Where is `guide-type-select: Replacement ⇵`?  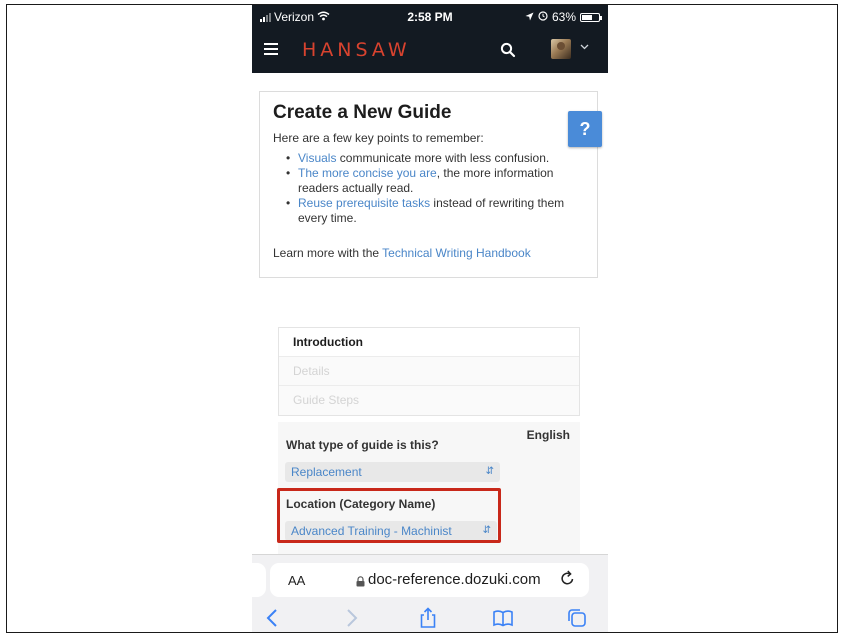 guide-type-select: Replacement ⇵ is located at coordinates (392, 472).